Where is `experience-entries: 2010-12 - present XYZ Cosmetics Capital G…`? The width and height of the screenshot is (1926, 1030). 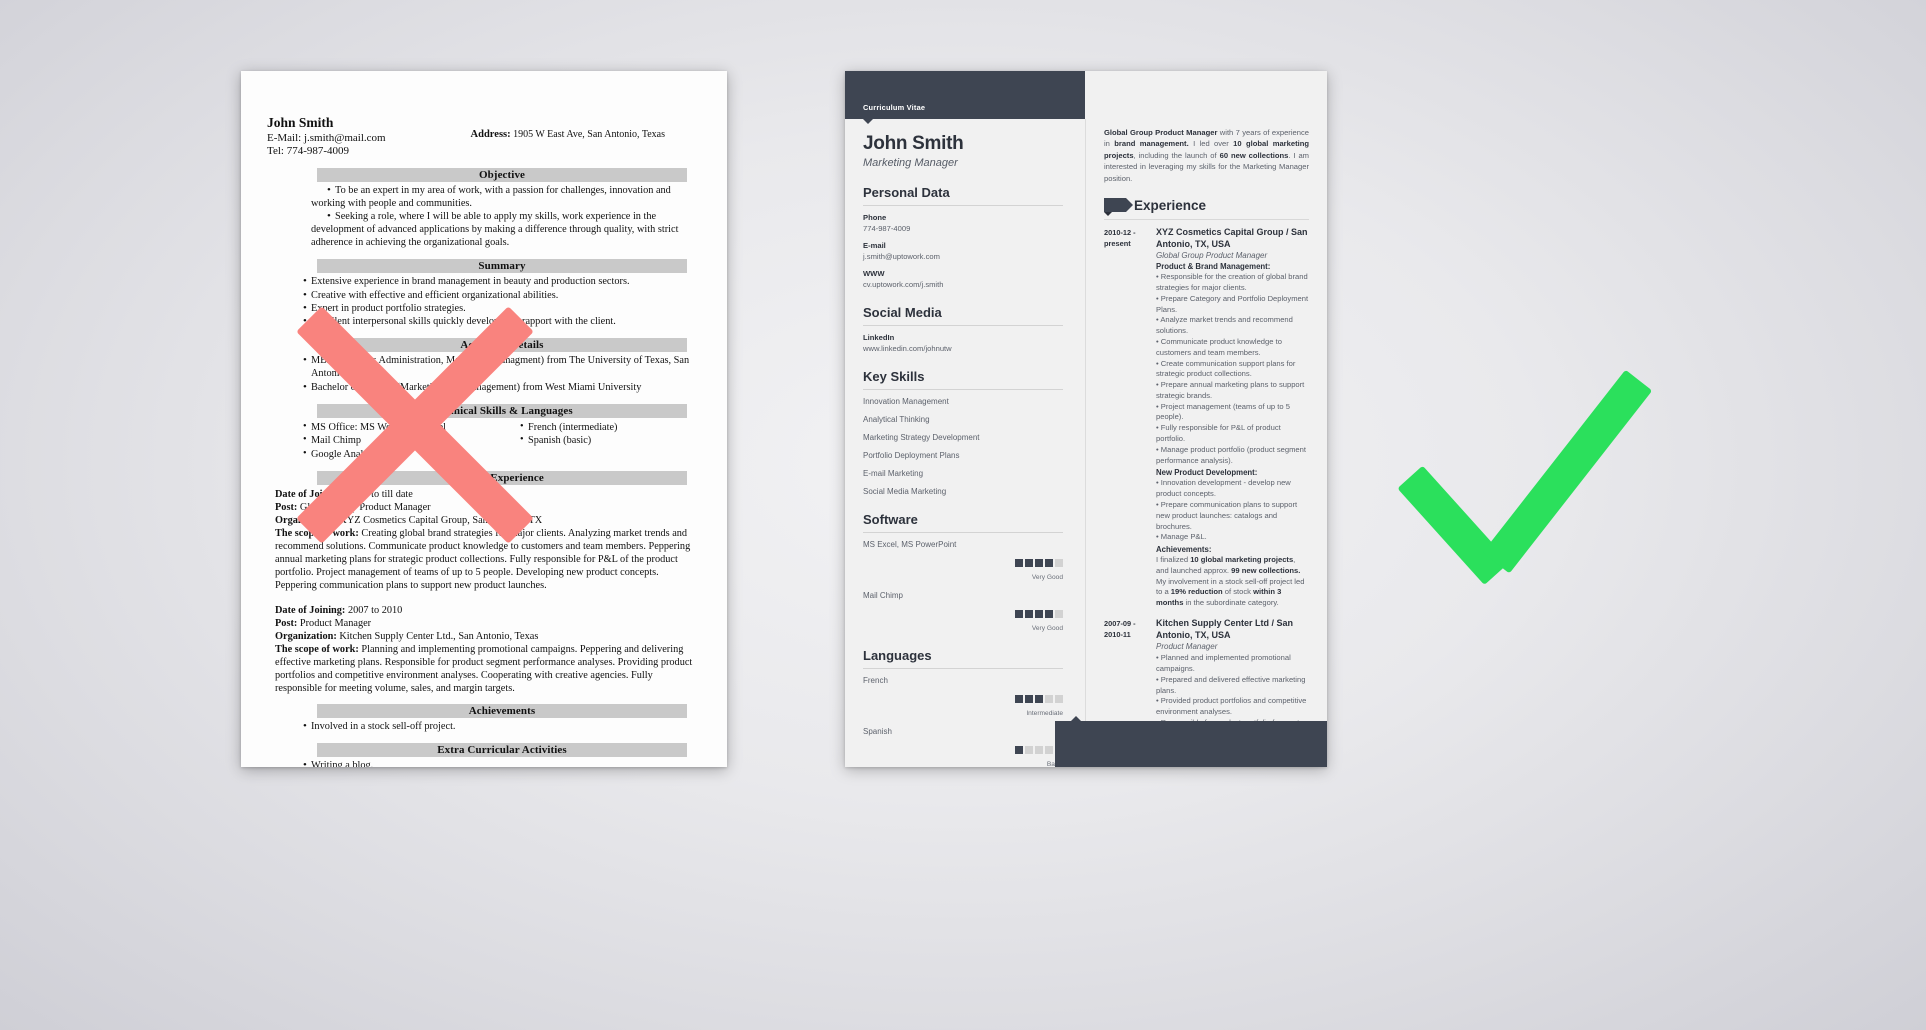
experience-entries: 2010-12 - present XYZ Cosmetics Capital G… is located at coordinates (1206, 488).